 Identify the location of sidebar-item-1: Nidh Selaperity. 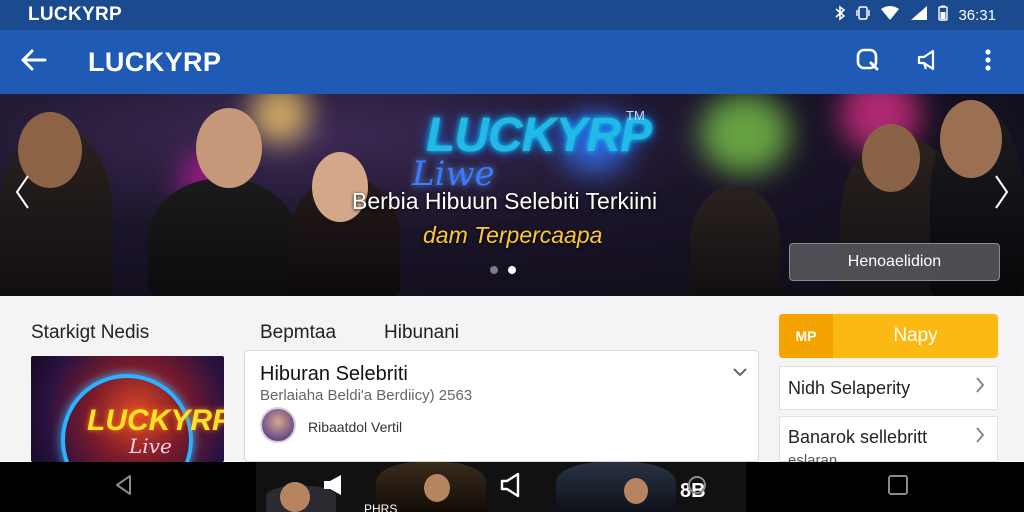
(888, 388).